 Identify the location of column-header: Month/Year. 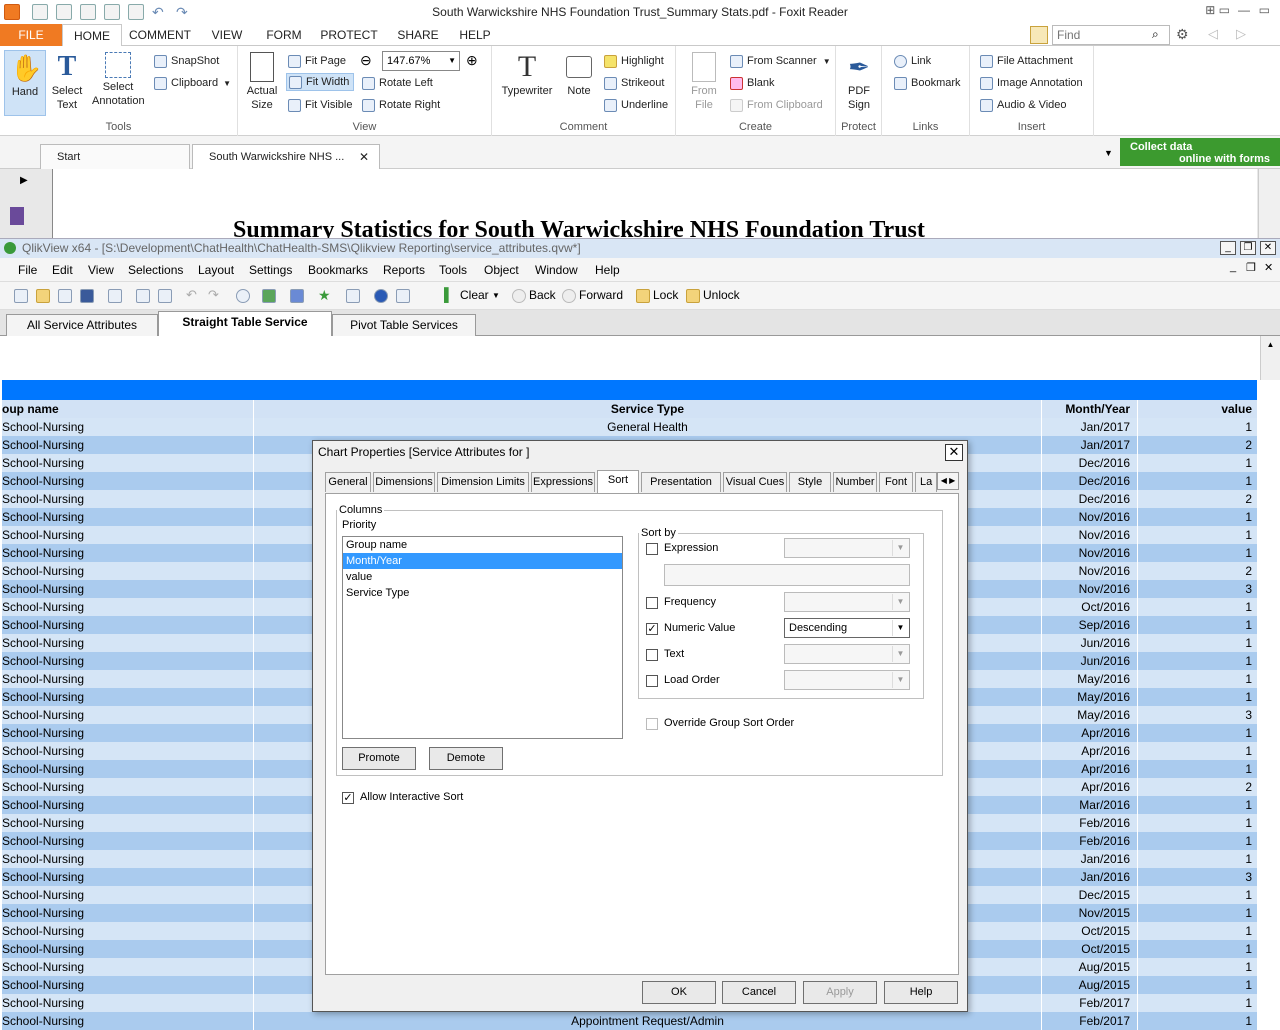
(1090, 409).